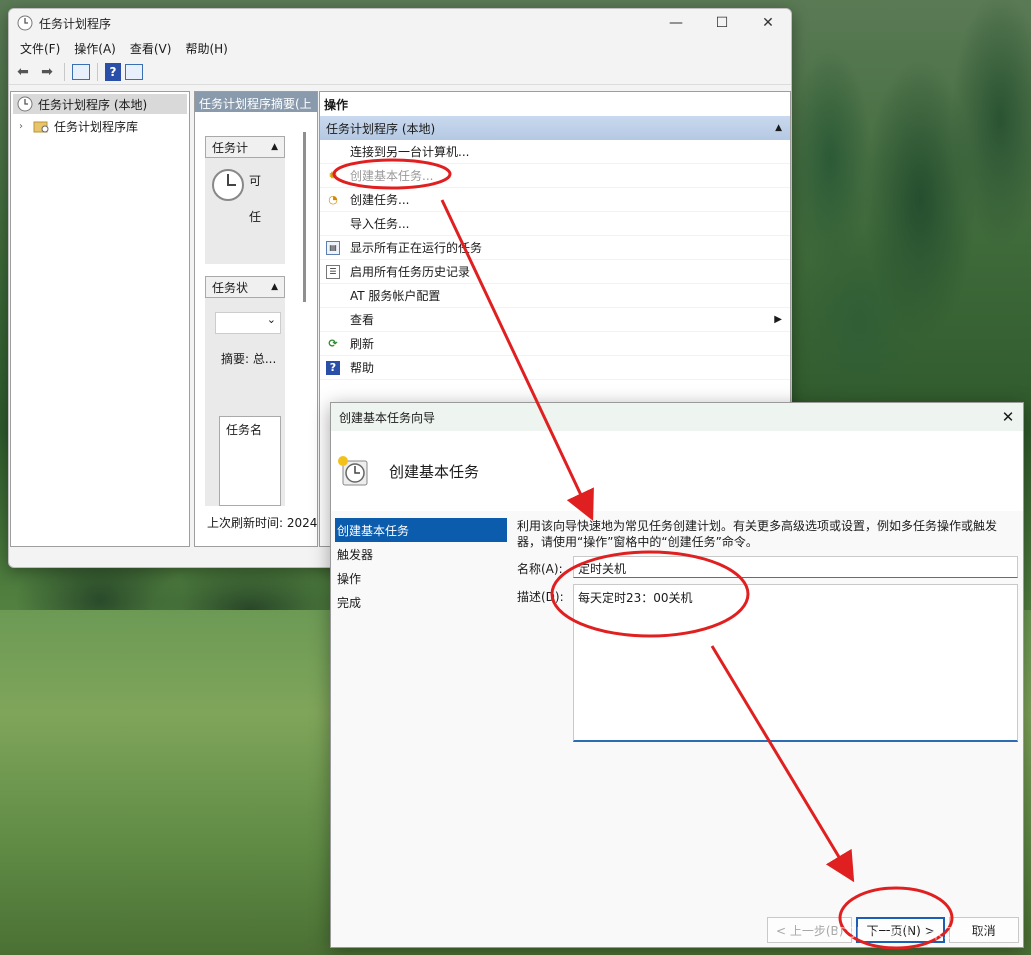  I want to click on step-action: 操作, so click(421, 578).